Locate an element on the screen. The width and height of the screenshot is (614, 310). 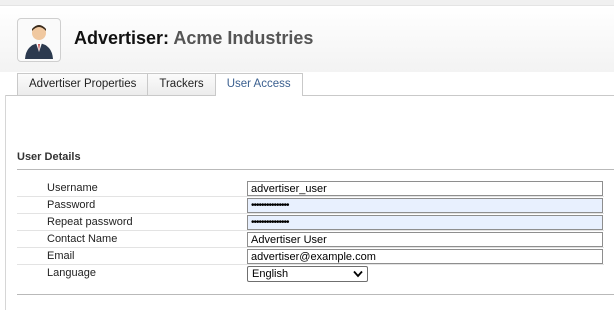
form-row-username: Username is located at coordinates (315, 188).